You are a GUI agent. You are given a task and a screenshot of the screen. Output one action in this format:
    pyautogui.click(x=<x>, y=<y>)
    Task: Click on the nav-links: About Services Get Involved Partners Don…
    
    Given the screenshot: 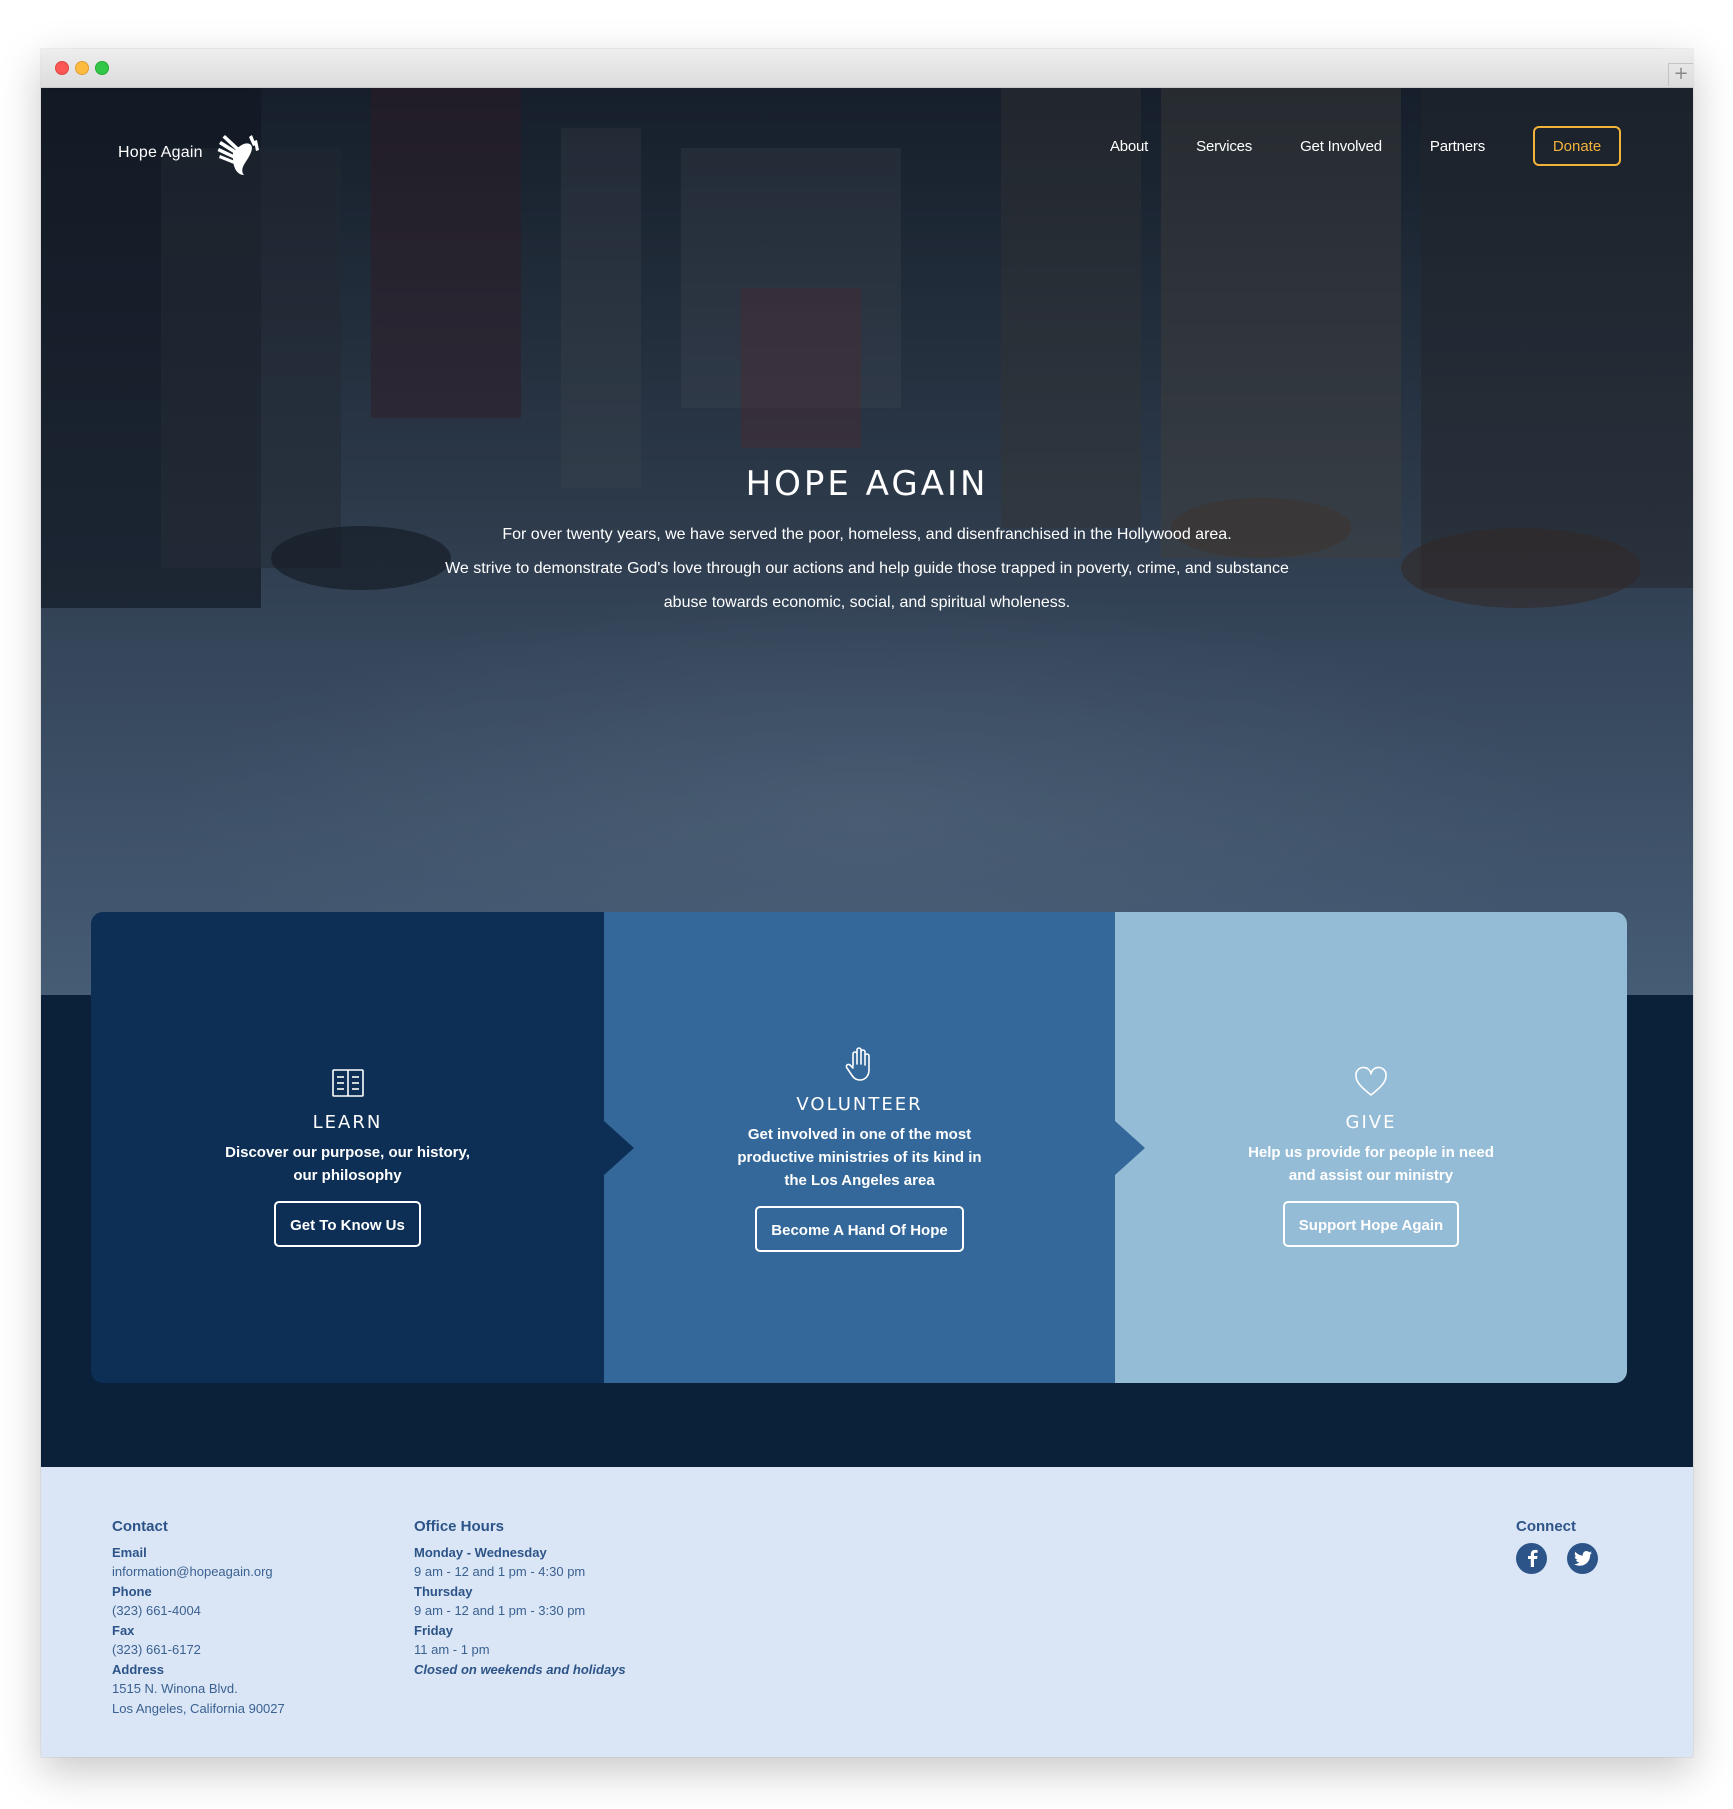 What is the action you would take?
    pyautogui.click(x=1365, y=146)
    